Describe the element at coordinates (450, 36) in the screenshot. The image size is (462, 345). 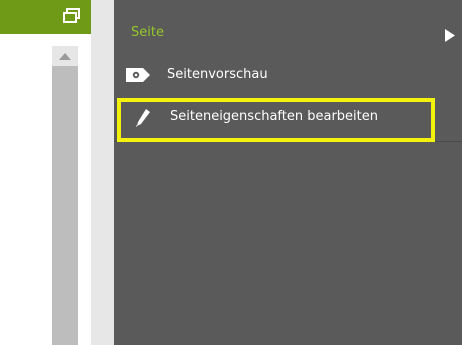
I see `submenu-arrow-icon` at that location.